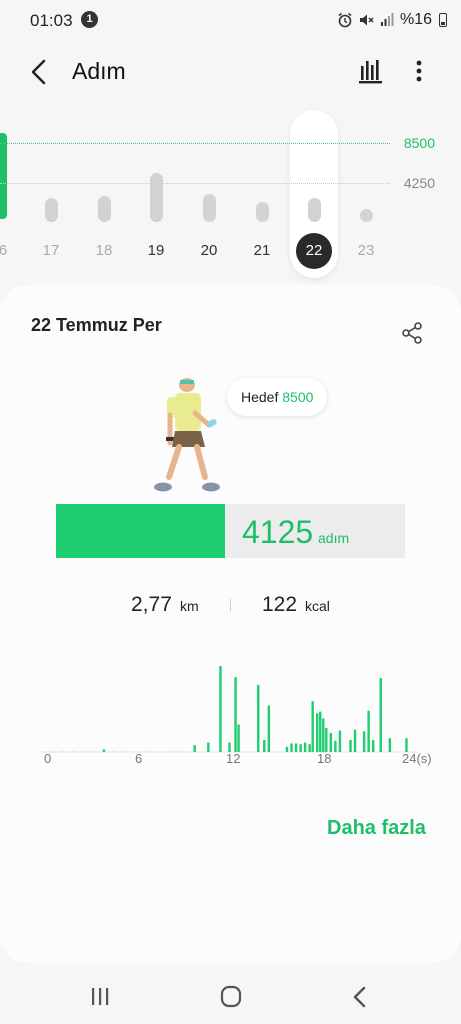  What do you see at coordinates (443, 20) in the screenshot?
I see `battery-icon` at bounding box center [443, 20].